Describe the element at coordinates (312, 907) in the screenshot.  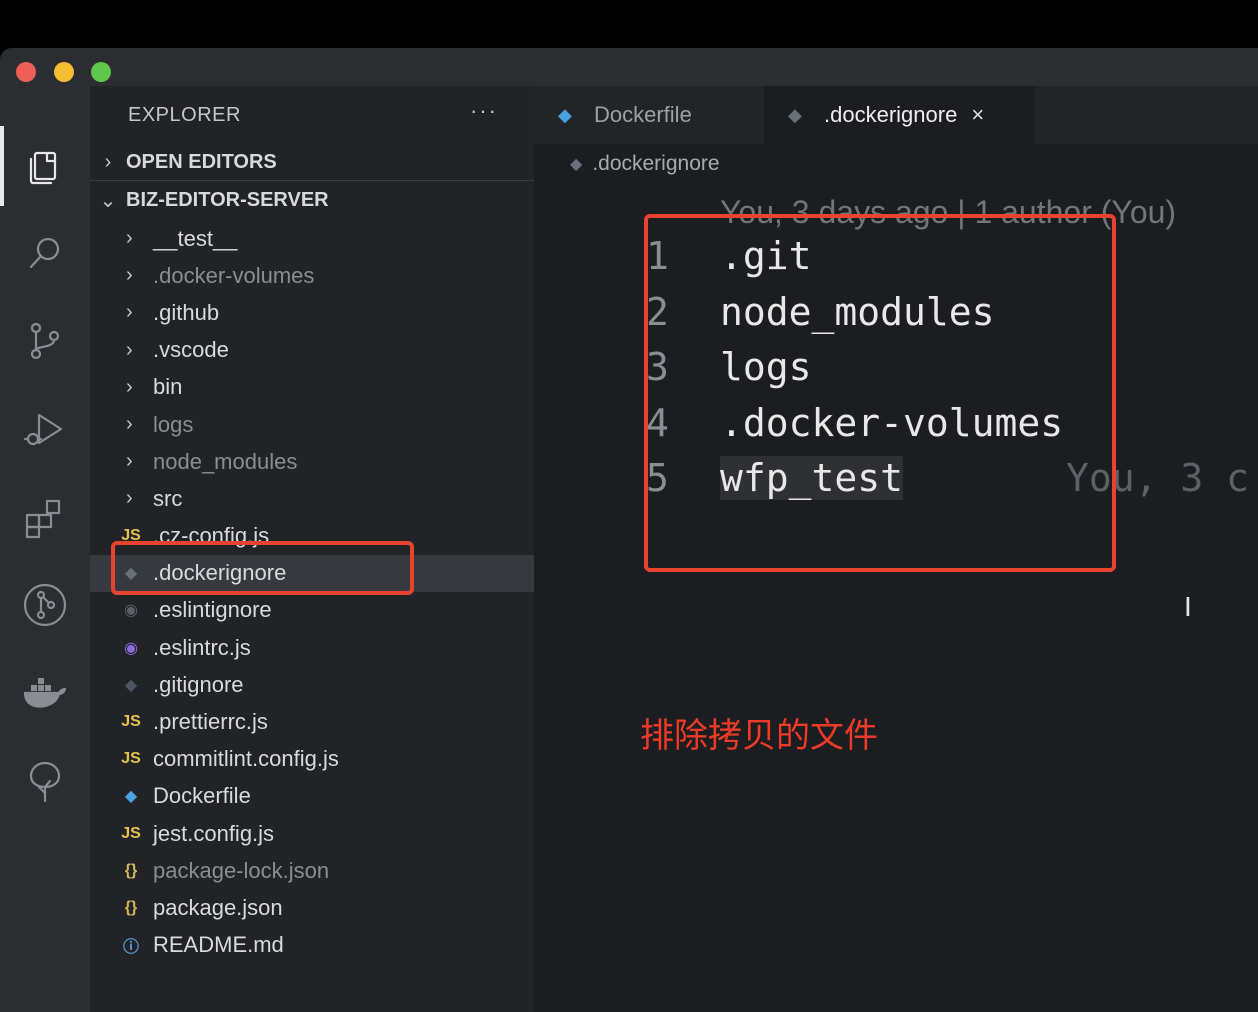
I see `tree-item-file: {} package.json` at that location.